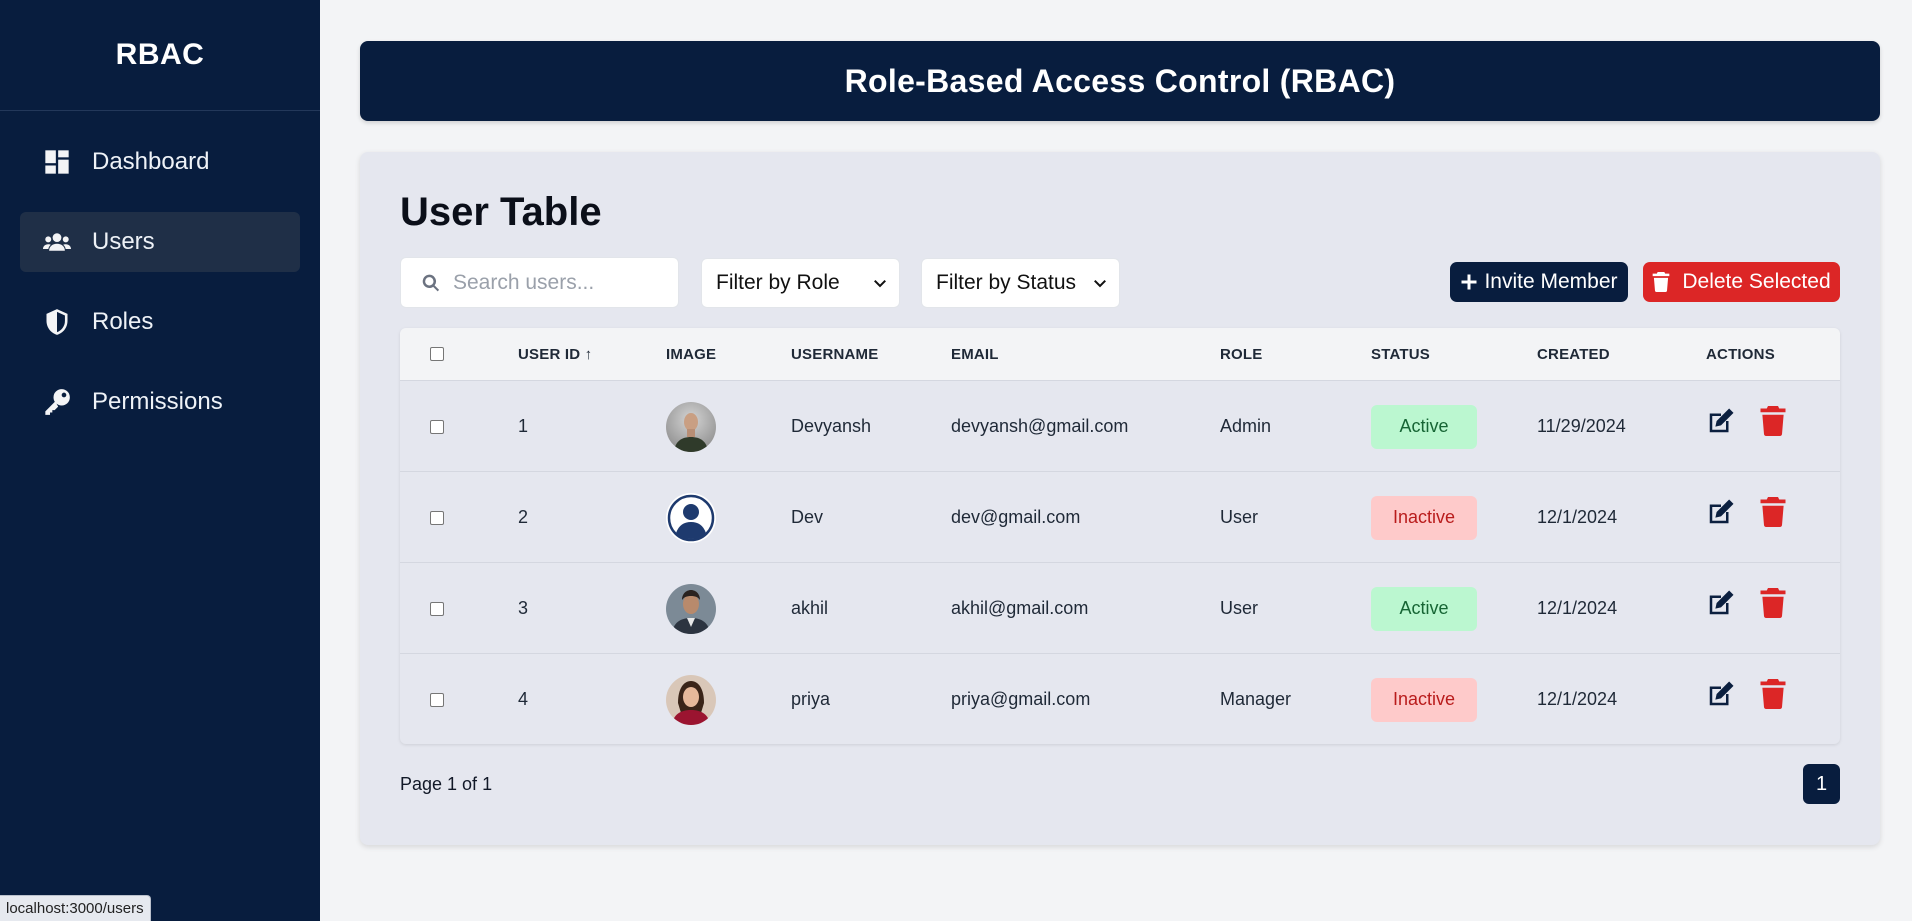  I want to click on page-title: User Table, so click(501, 212).